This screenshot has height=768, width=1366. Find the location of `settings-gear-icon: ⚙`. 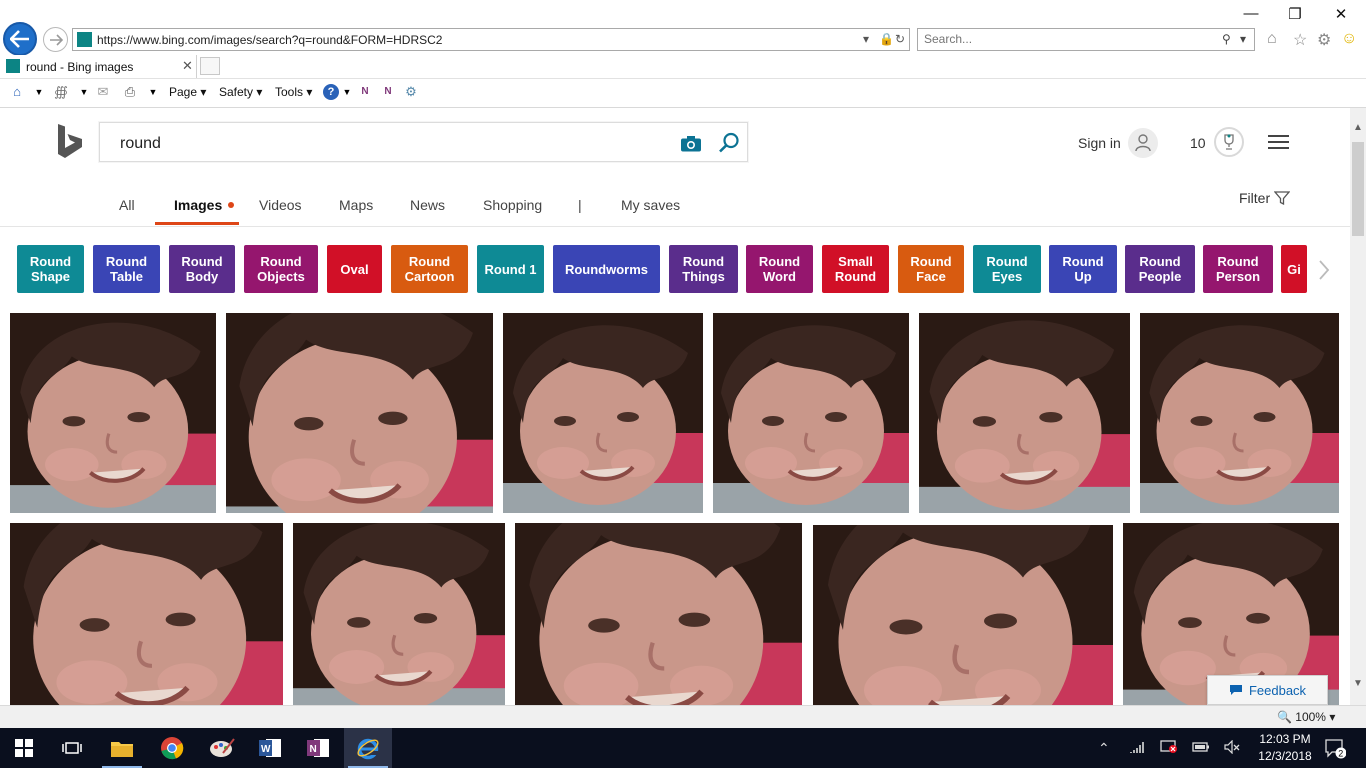

settings-gear-icon: ⚙ is located at coordinates (411, 92).